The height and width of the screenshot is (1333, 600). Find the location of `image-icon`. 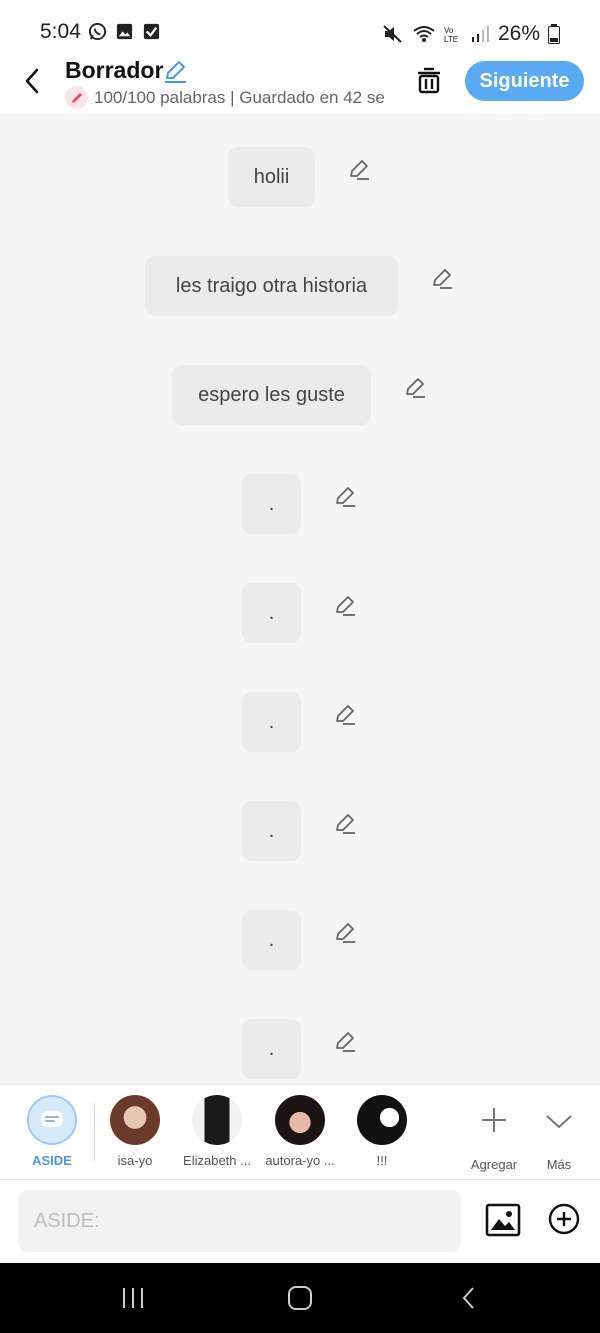

image-icon is located at coordinates (503, 1220).